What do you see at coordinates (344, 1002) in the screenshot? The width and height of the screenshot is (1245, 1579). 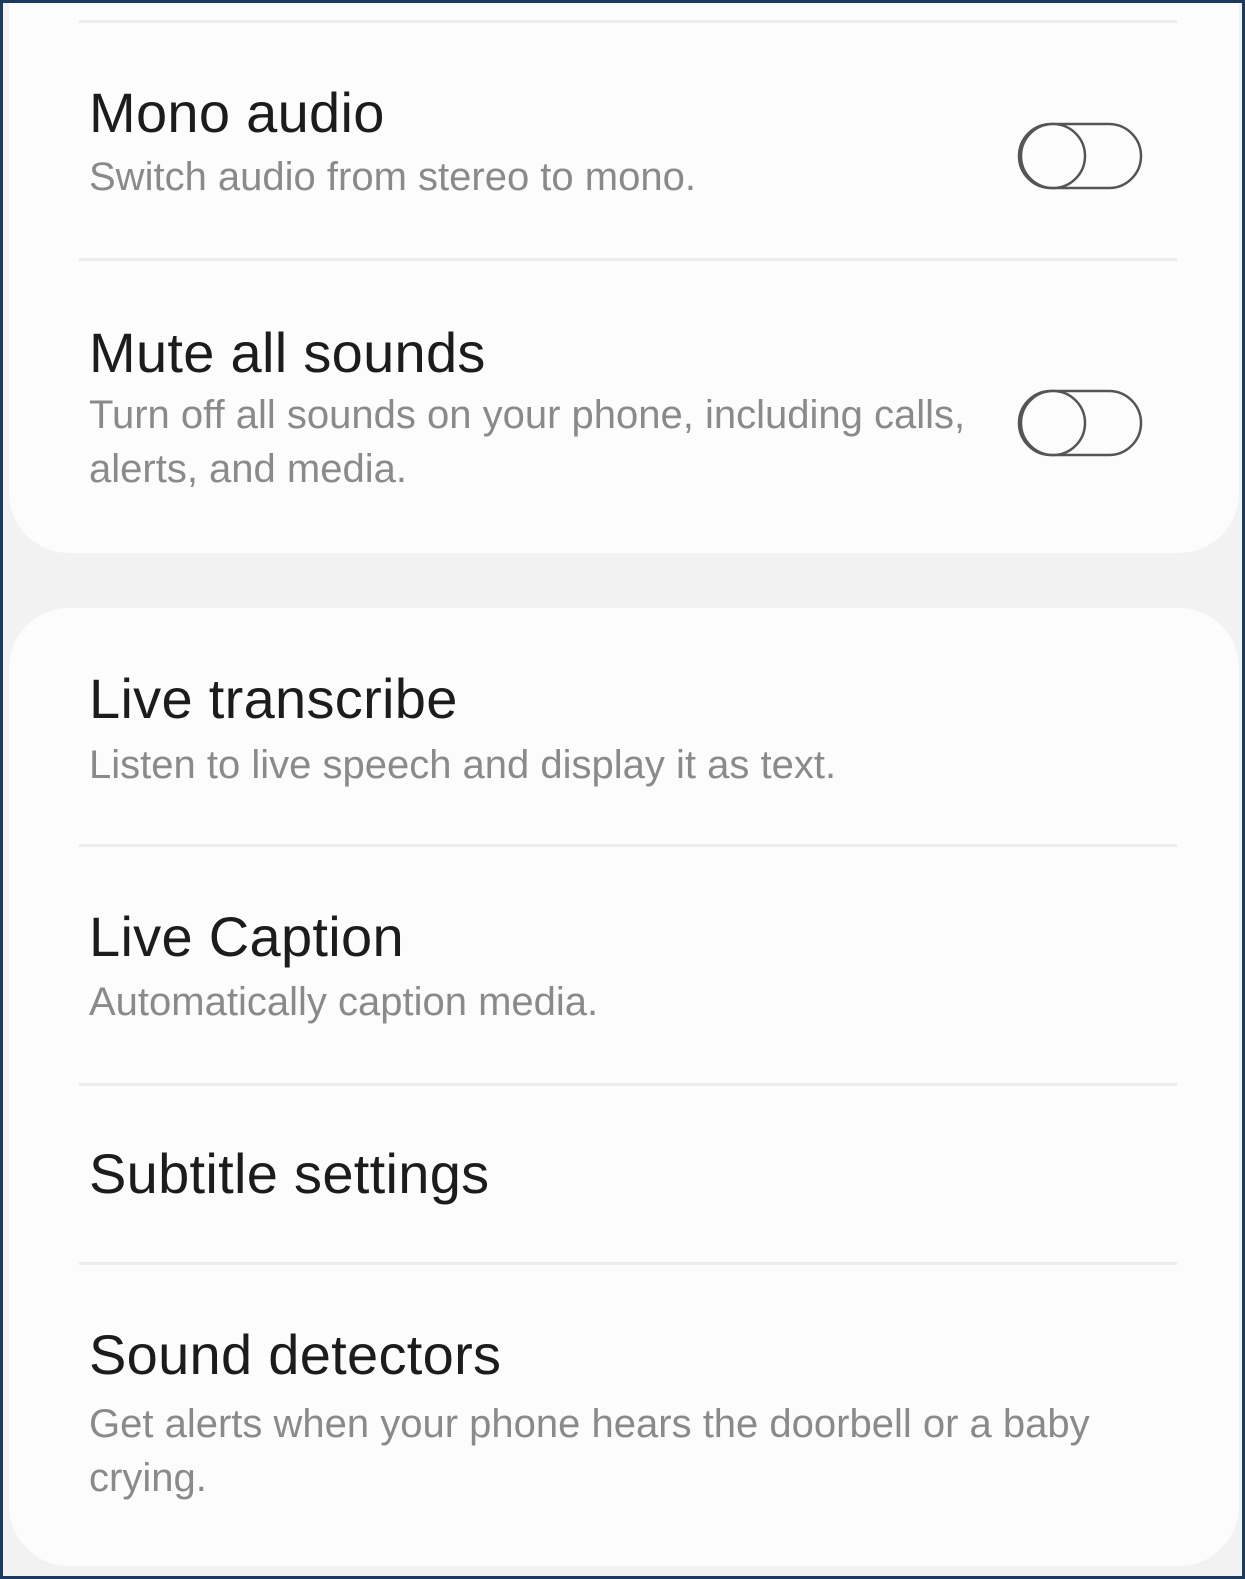 I see `live-caption-description: Automatically caption media.` at bounding box center [344, 1002].